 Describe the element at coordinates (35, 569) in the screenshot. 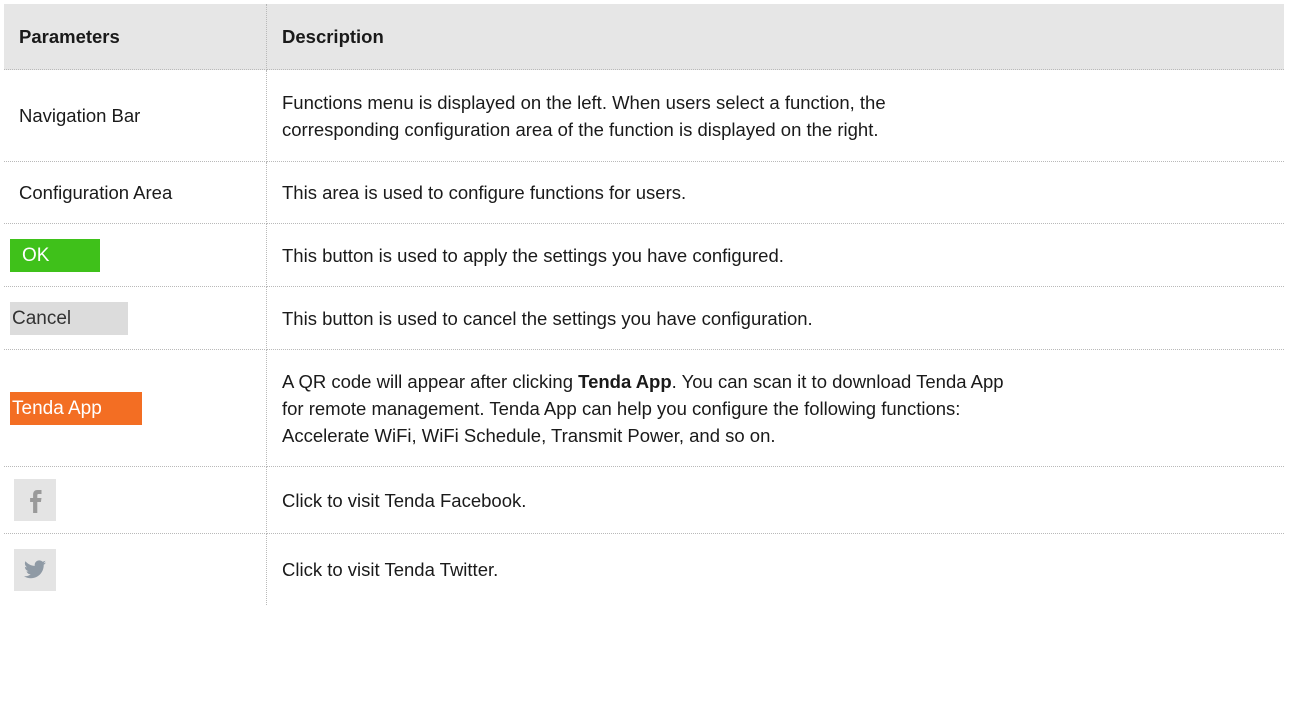

I see `twitter-icon` at that location.